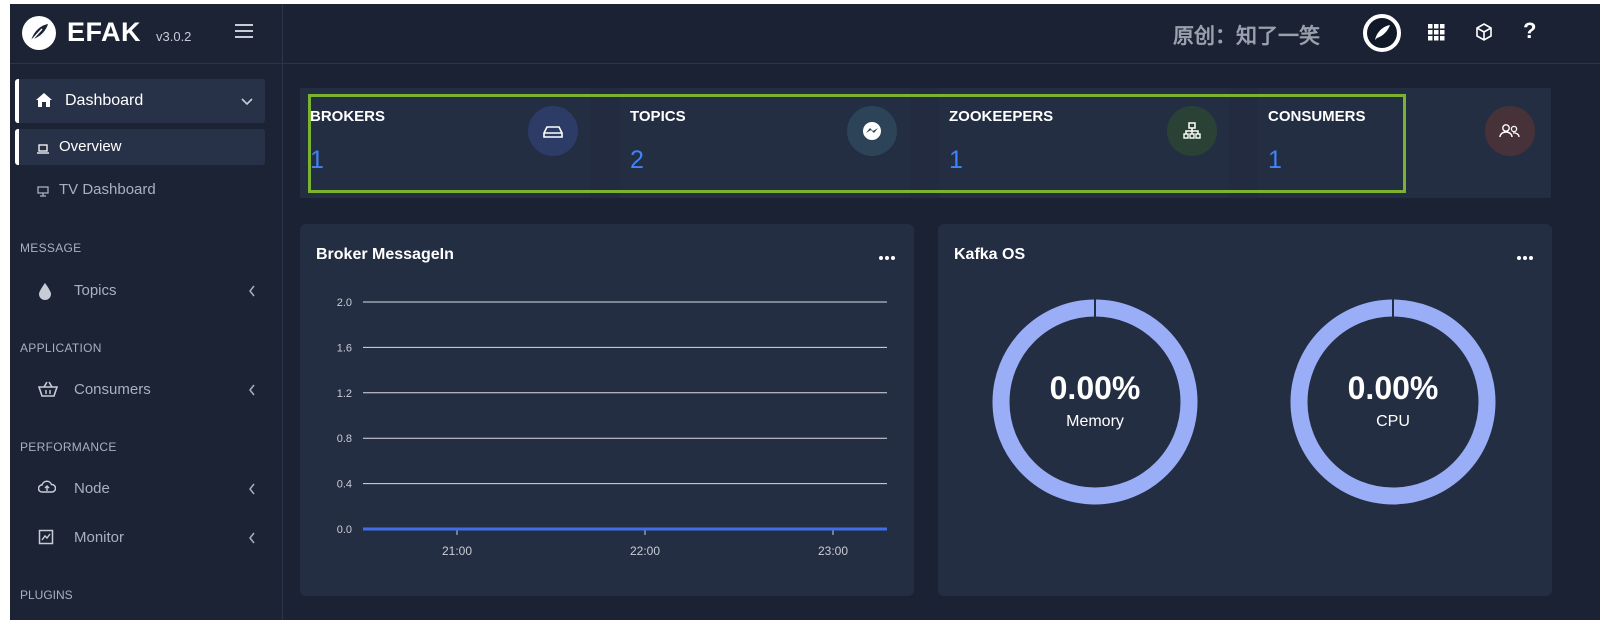 Image resolution: width=1610 pixels, height=624 pixels. Describe the element at coordinates (637, 160) in the screenshot. I see `stat-value: 2` at that location.